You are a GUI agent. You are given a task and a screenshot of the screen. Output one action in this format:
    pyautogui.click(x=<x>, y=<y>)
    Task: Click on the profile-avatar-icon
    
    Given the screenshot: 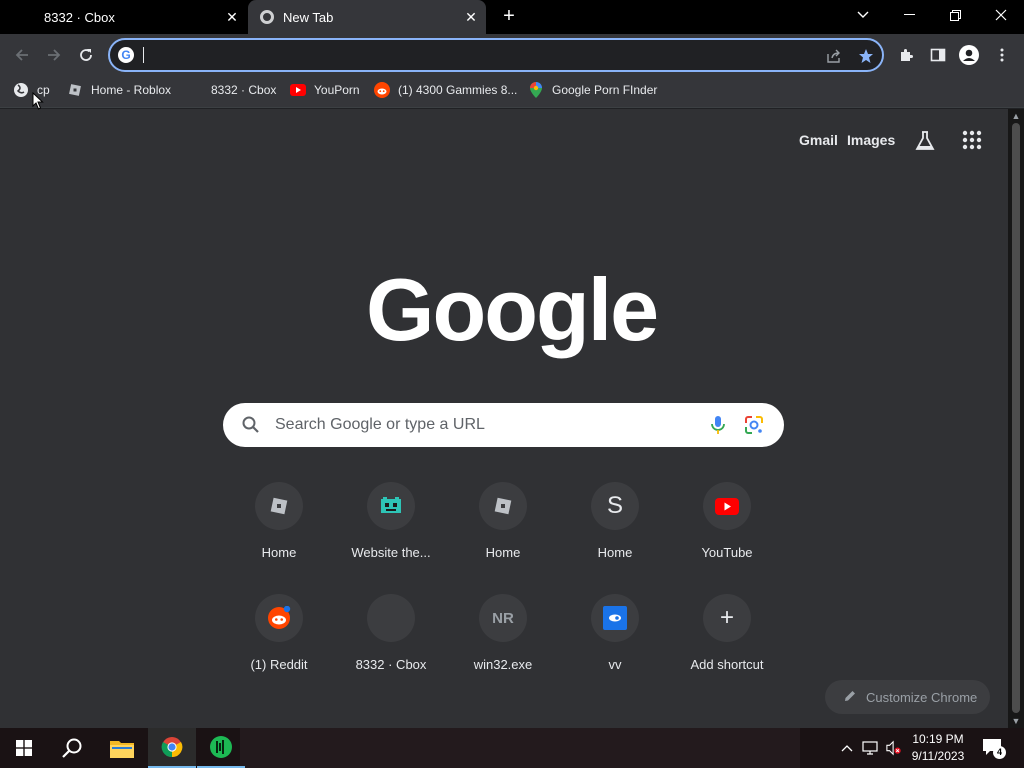 What is the action you would take?
    pyautogui.click(x=969, y=55)
    